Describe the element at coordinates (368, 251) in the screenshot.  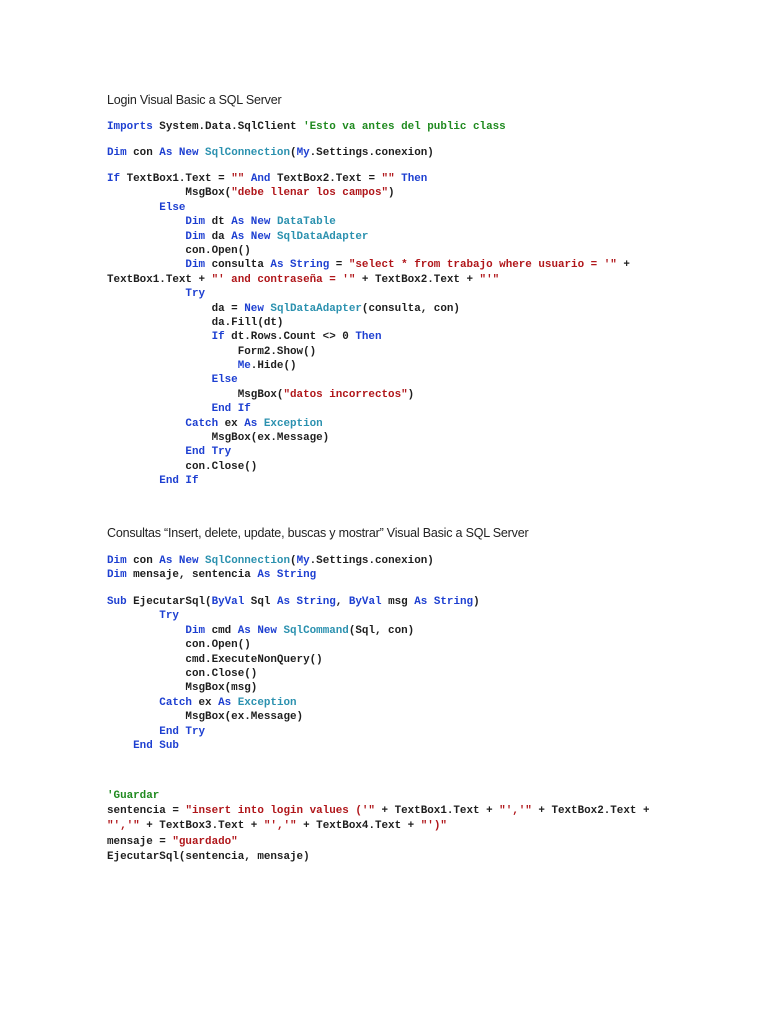
I see `code-line: con.Open()` at that location.